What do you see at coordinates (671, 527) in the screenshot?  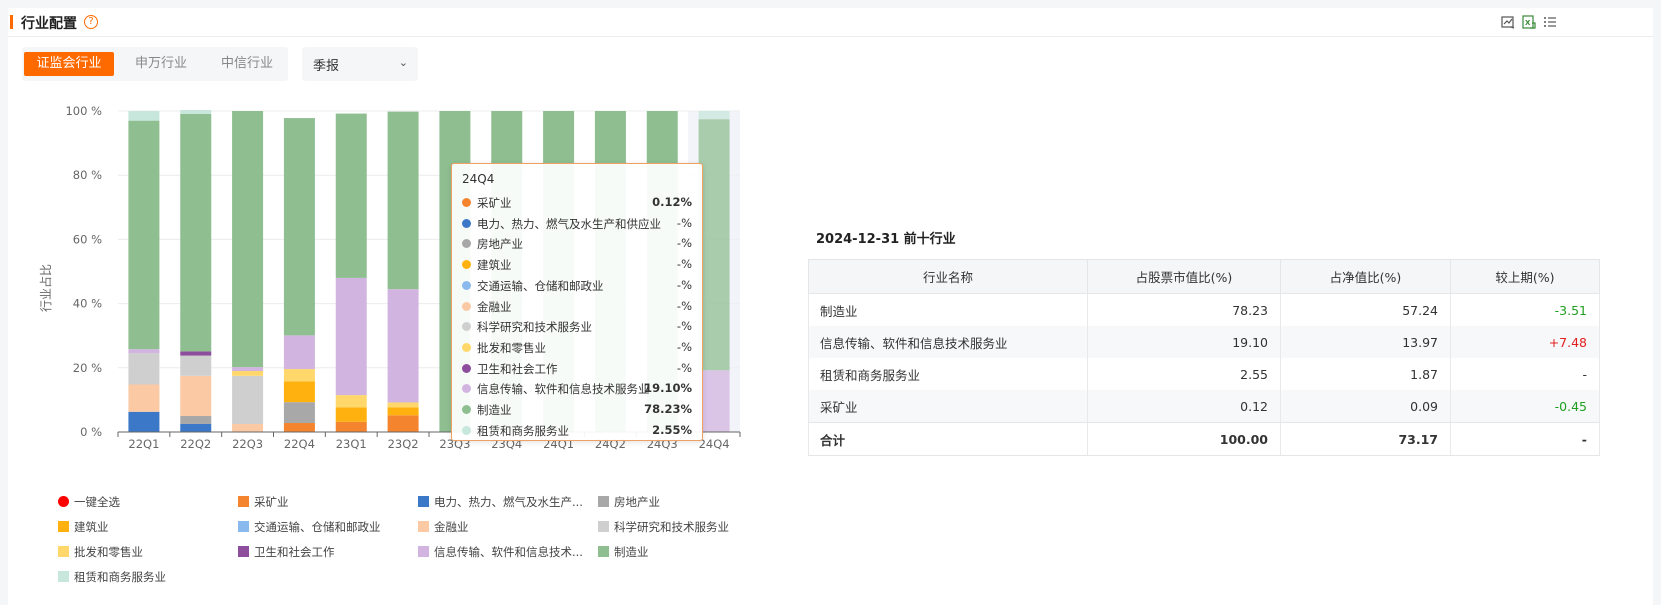 I see `legend-label: 科学研究和技术服务业` at bounding box center [671, 527].